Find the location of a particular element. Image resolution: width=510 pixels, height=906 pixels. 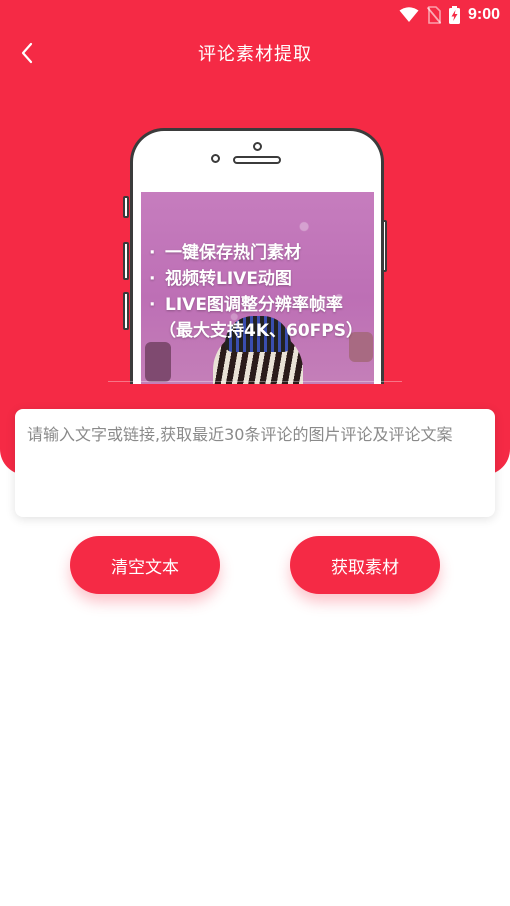

input-card is located at coordinates (255, 463).